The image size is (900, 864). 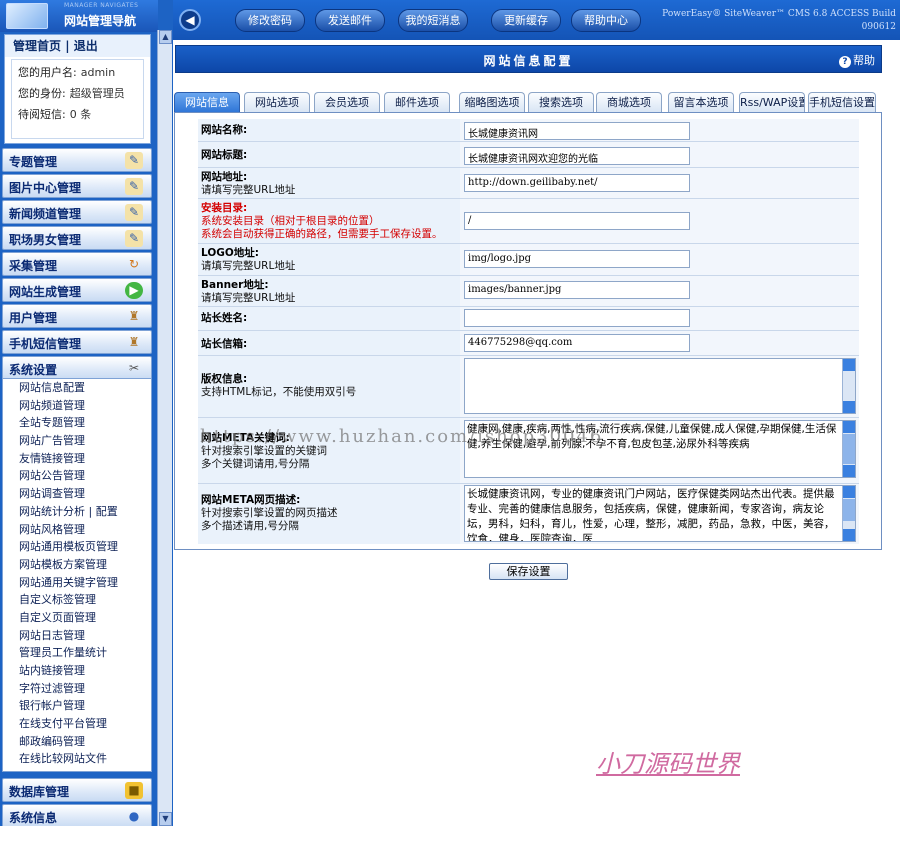 I want to click on sidebar-category-system: 系统设置 ✂, so click(x=77, y=368).